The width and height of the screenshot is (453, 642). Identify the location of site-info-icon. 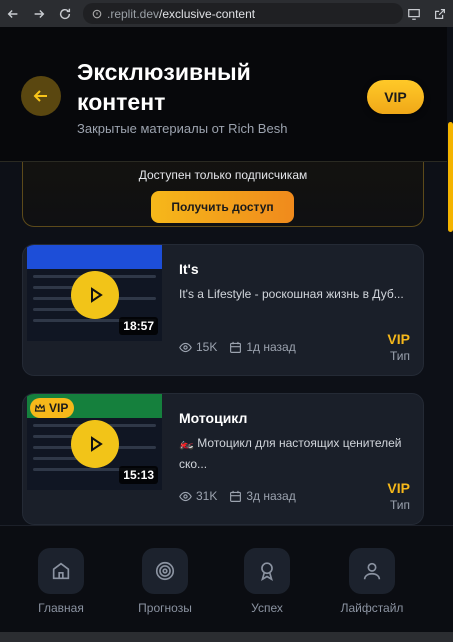
(97, 14).